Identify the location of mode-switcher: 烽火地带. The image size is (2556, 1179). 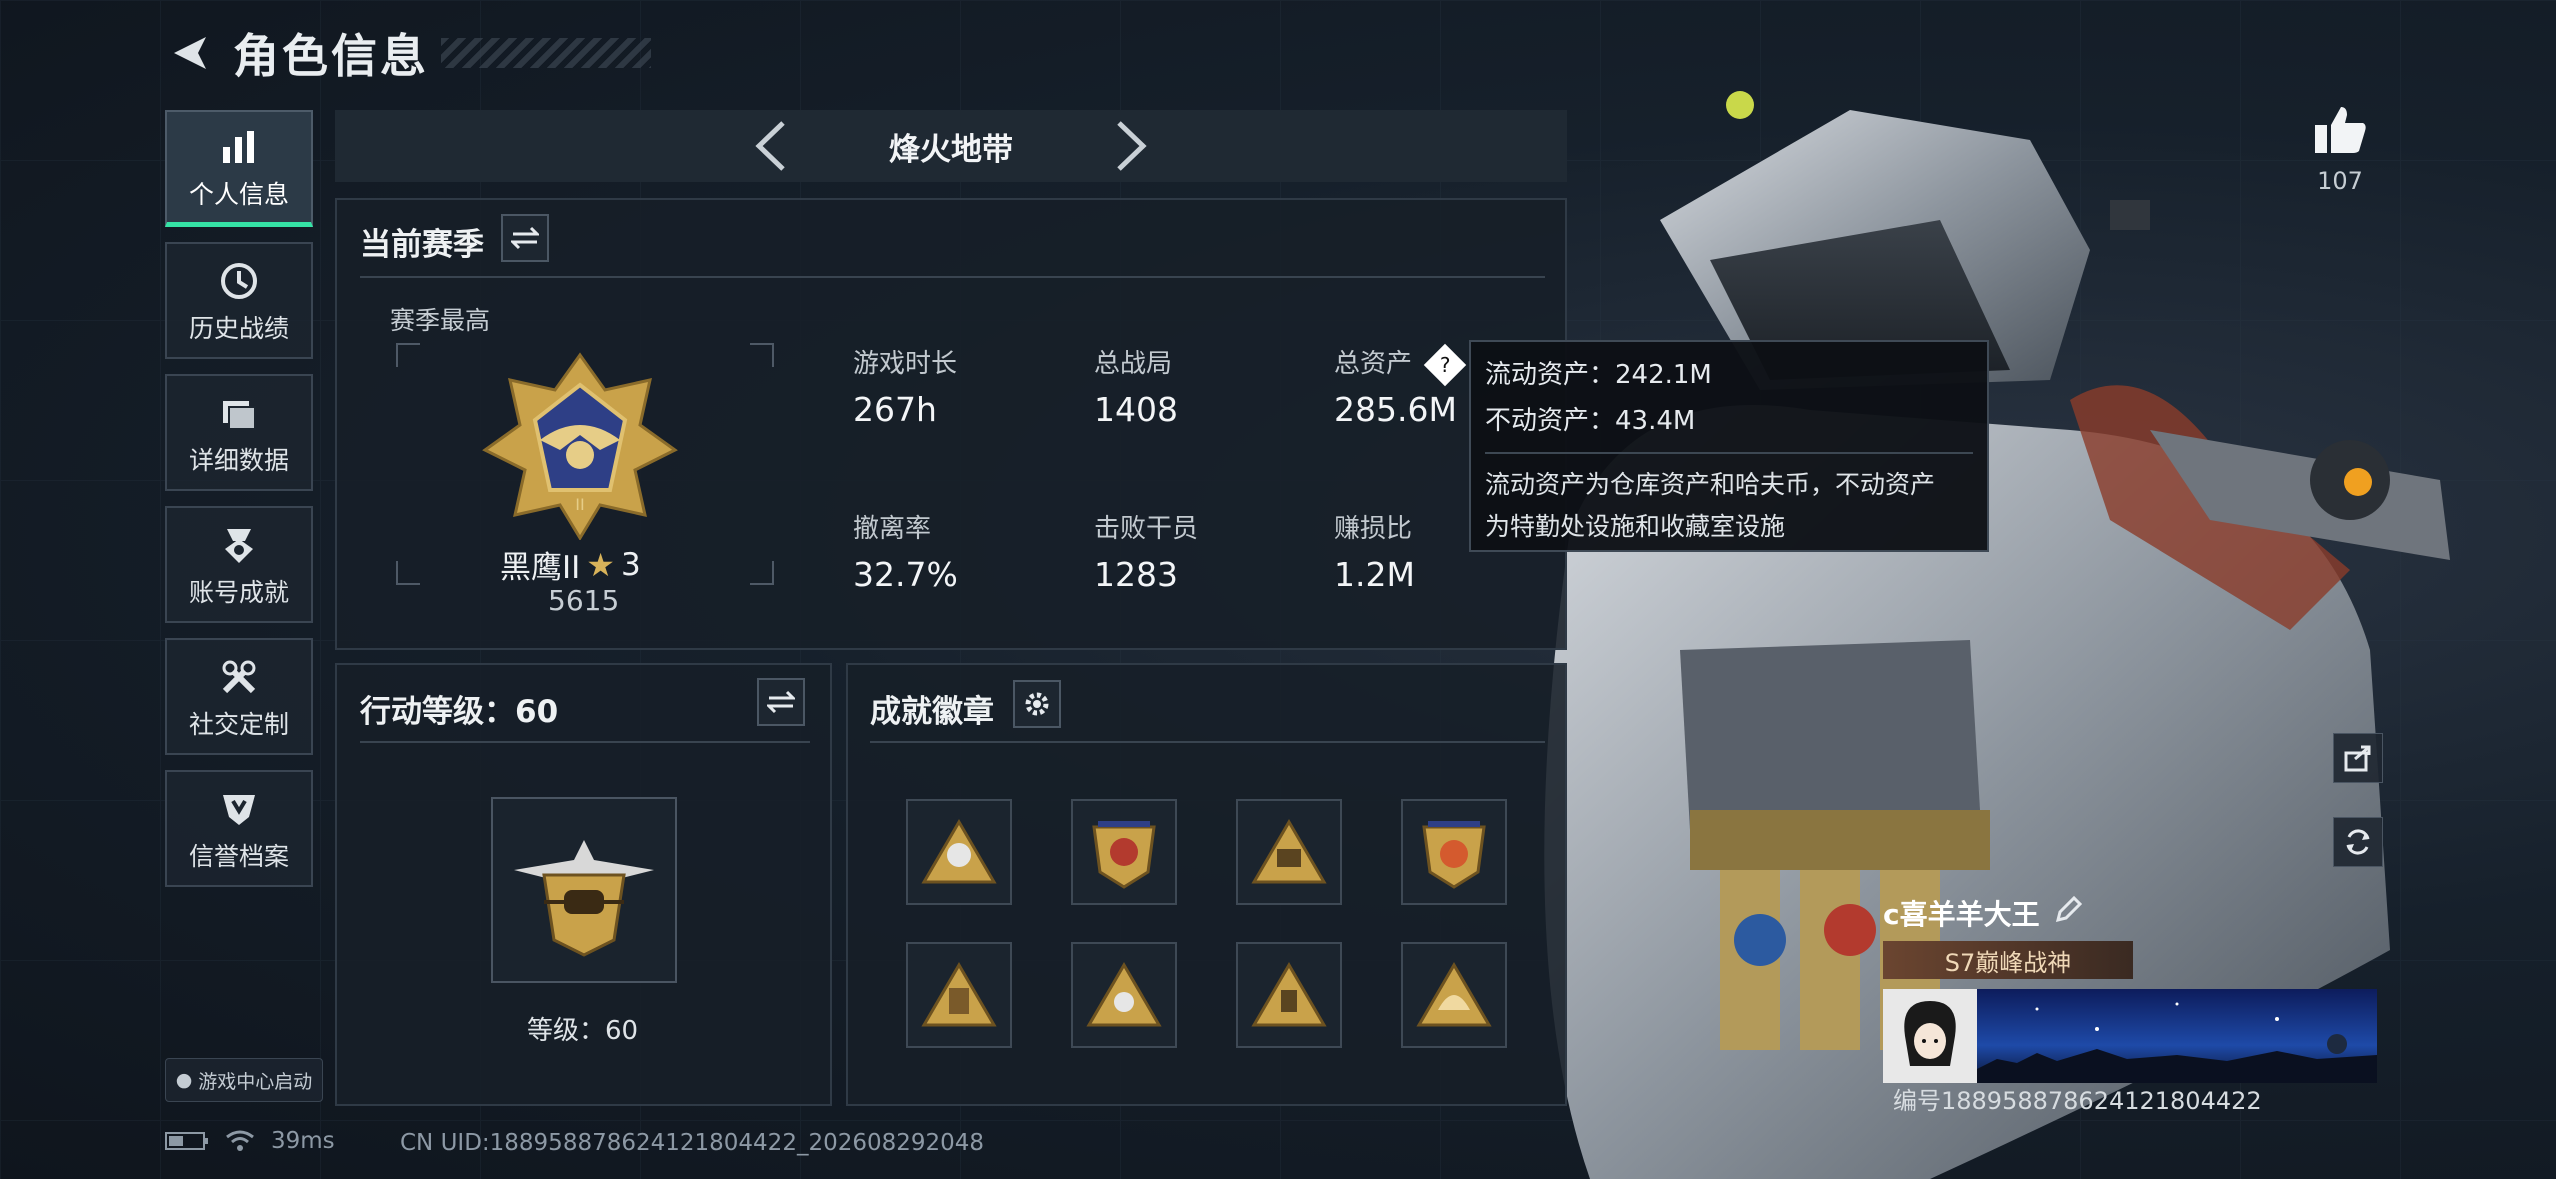
(951, 146).